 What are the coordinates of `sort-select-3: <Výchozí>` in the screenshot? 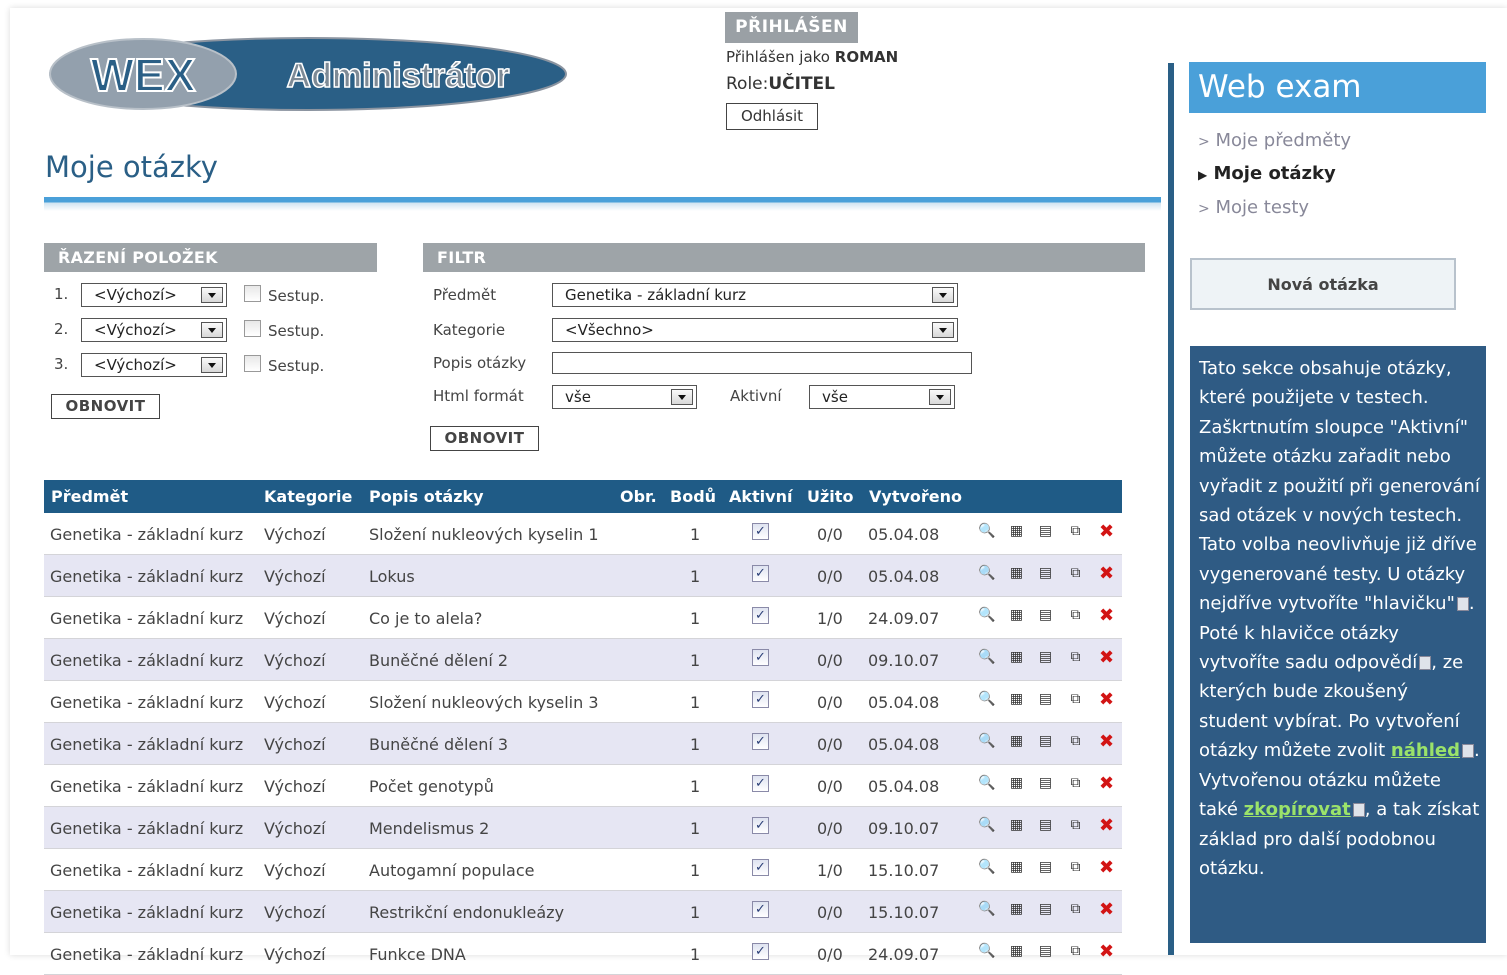 It's located at (154, 365).